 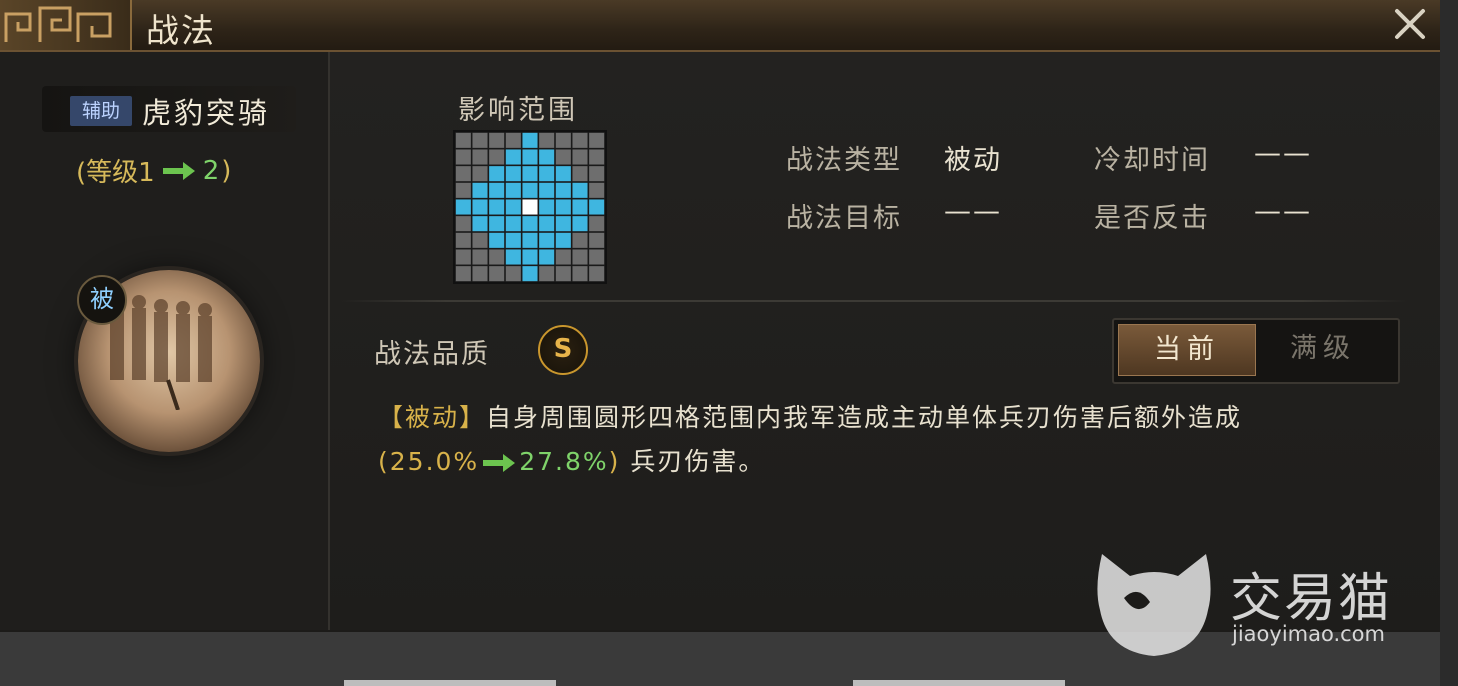 I want to click on divider, so click(x=874, y=301).